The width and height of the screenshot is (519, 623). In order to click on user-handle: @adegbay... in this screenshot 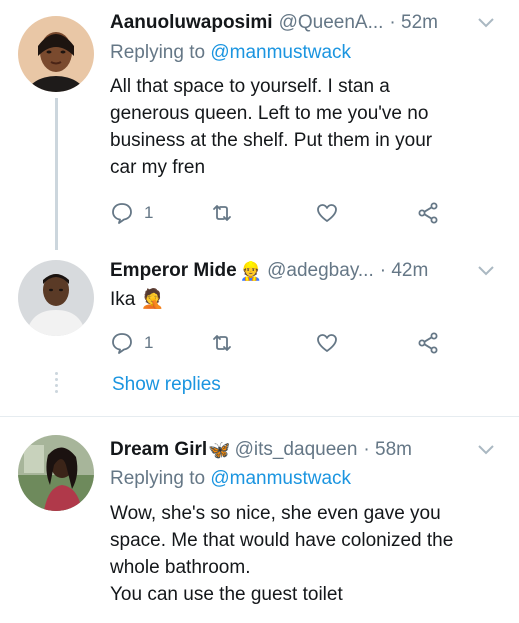, I will do `click(320, 271)`.